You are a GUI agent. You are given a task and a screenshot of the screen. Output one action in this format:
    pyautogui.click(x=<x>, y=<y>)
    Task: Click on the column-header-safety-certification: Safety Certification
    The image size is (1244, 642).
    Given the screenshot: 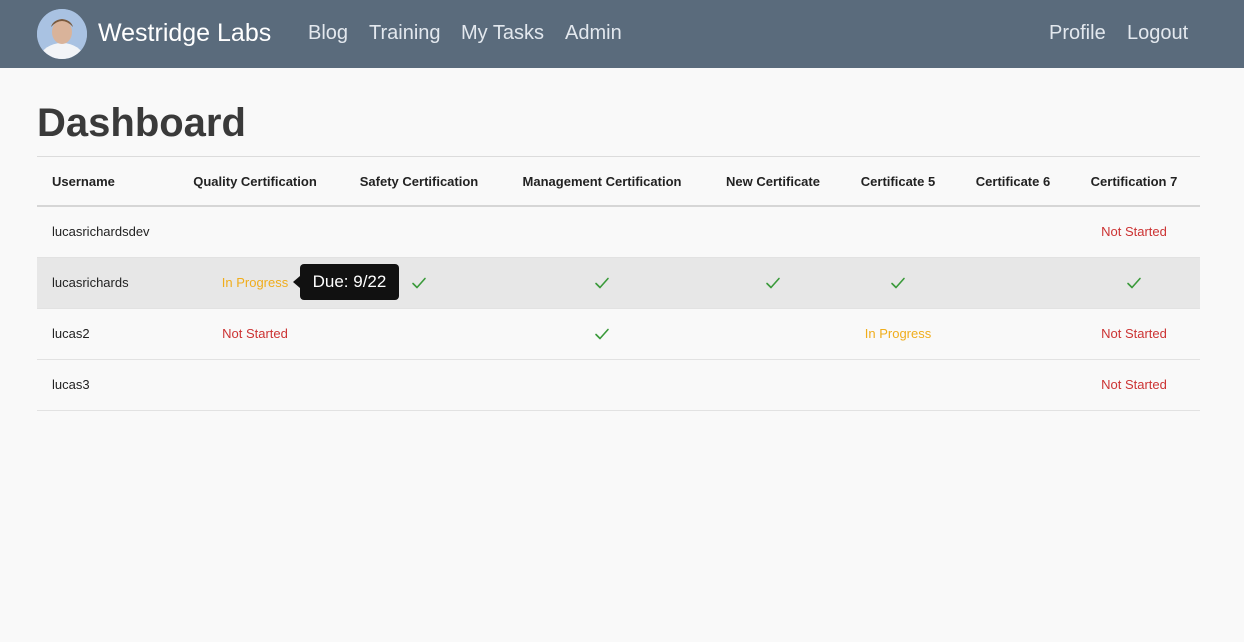 What is the action you would take?
    pyautogui.click(x=419, y=181)
    